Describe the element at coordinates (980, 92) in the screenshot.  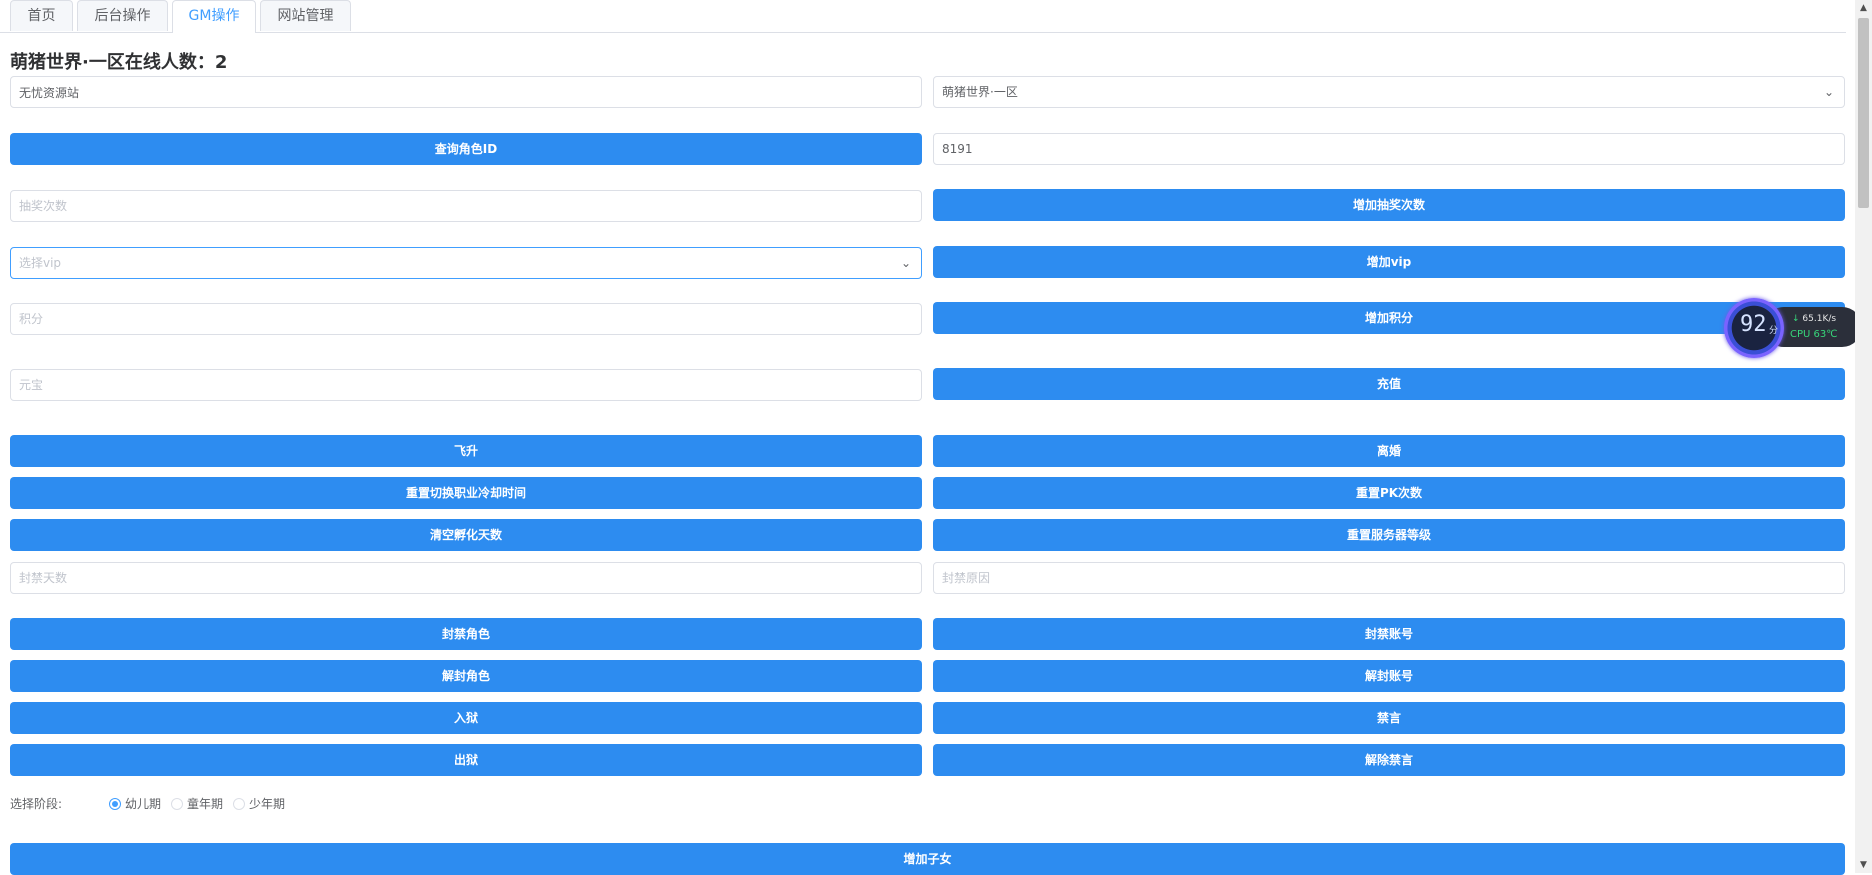
I see `server-select-value: 萌猪世界·一区` at that location.